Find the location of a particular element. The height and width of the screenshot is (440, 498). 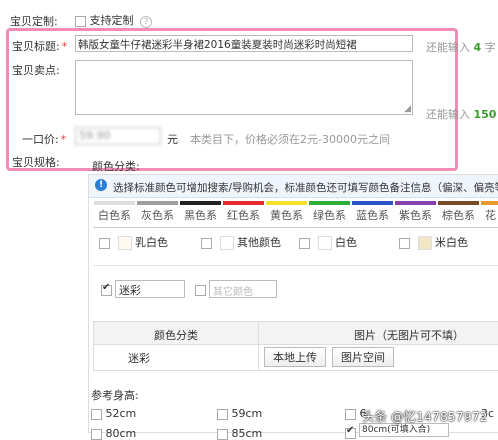

tab-color-1: 灰色系 is located at coordinates (157, 212).